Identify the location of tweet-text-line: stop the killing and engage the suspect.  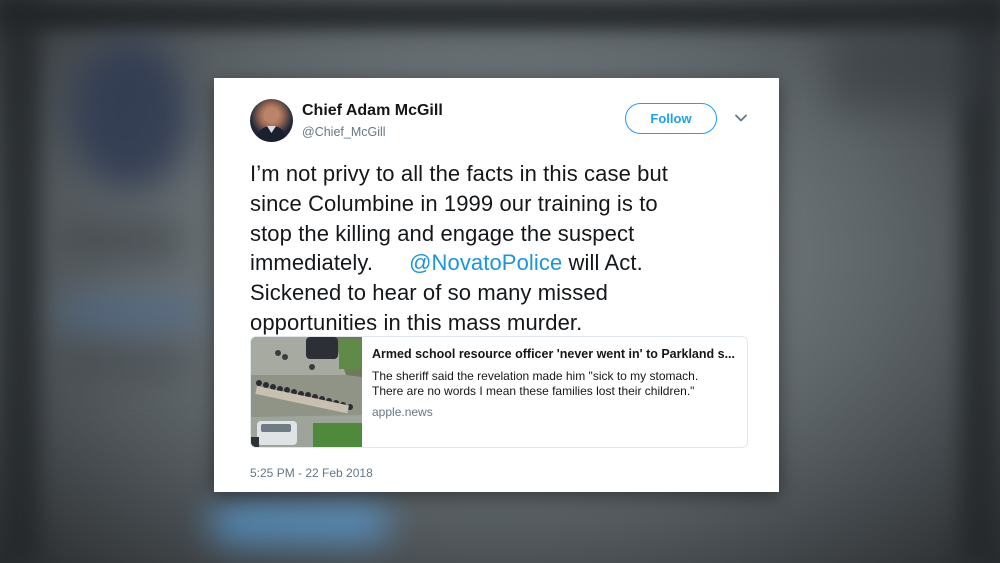
(442, 233).